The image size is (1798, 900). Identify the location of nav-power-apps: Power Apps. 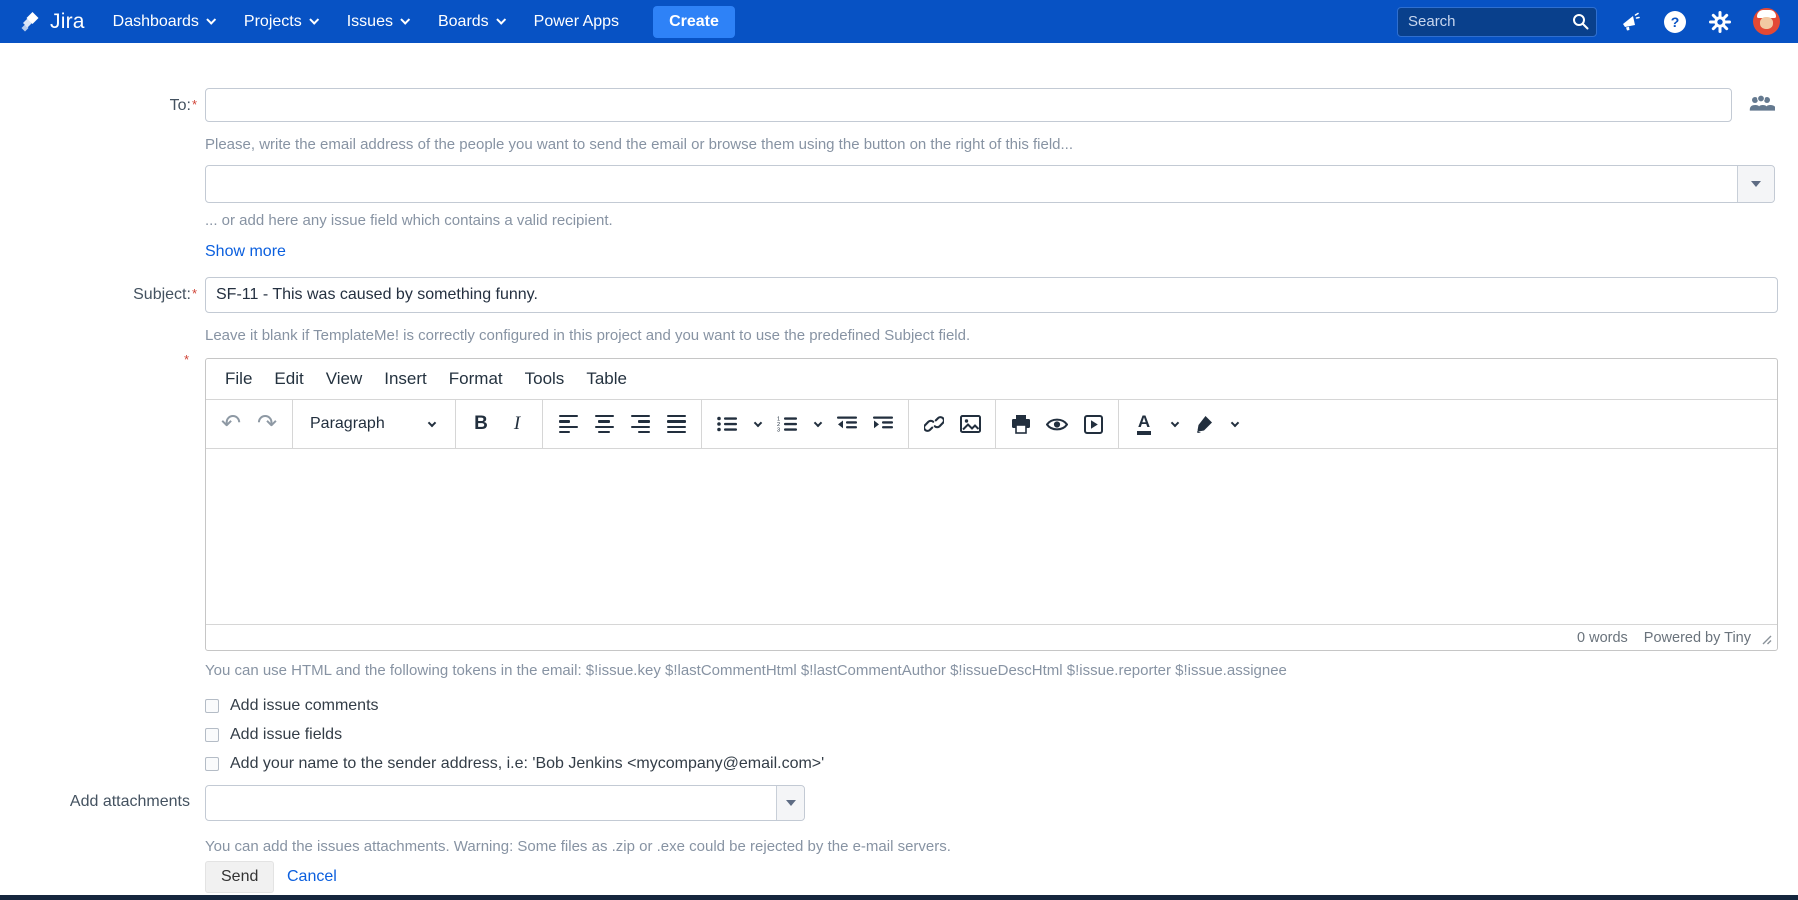
(576, 22).